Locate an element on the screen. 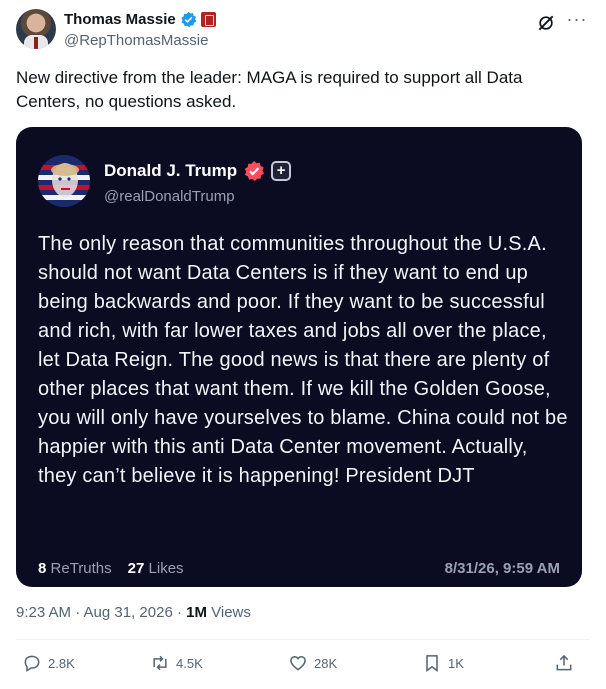 The width and height of the screenshot is (606, 689). repost-button: 4.5K is located at coordinates (176, 663).